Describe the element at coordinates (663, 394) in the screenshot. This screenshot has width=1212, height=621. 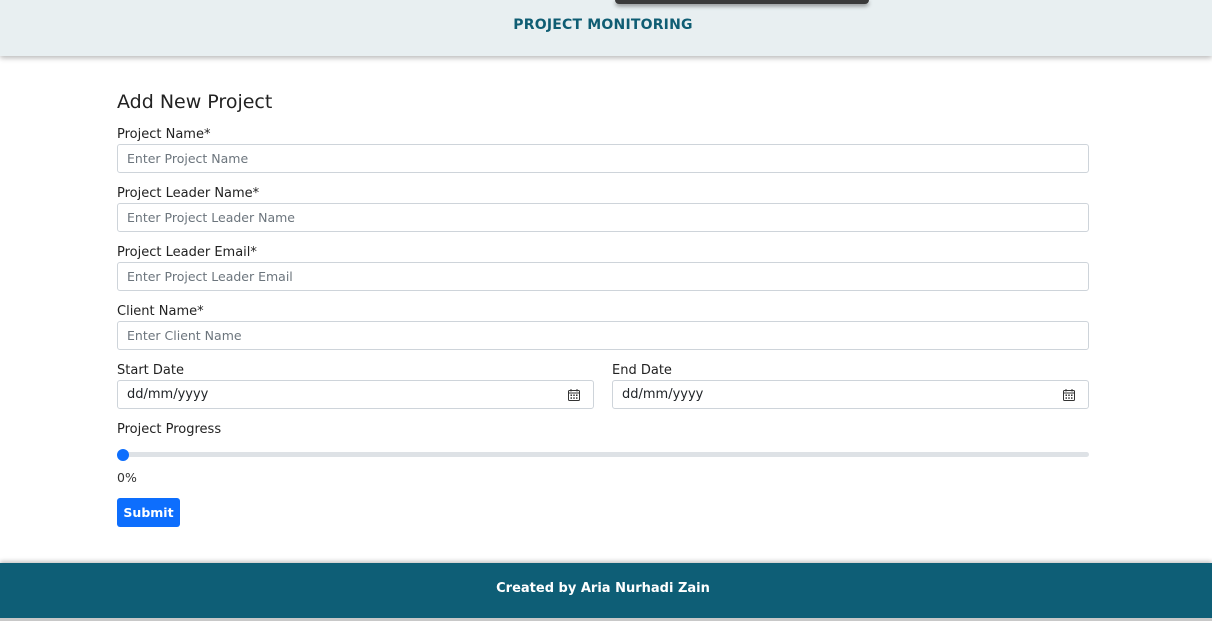
I see `end-date-value: dd/mm/yyyy` at that location.